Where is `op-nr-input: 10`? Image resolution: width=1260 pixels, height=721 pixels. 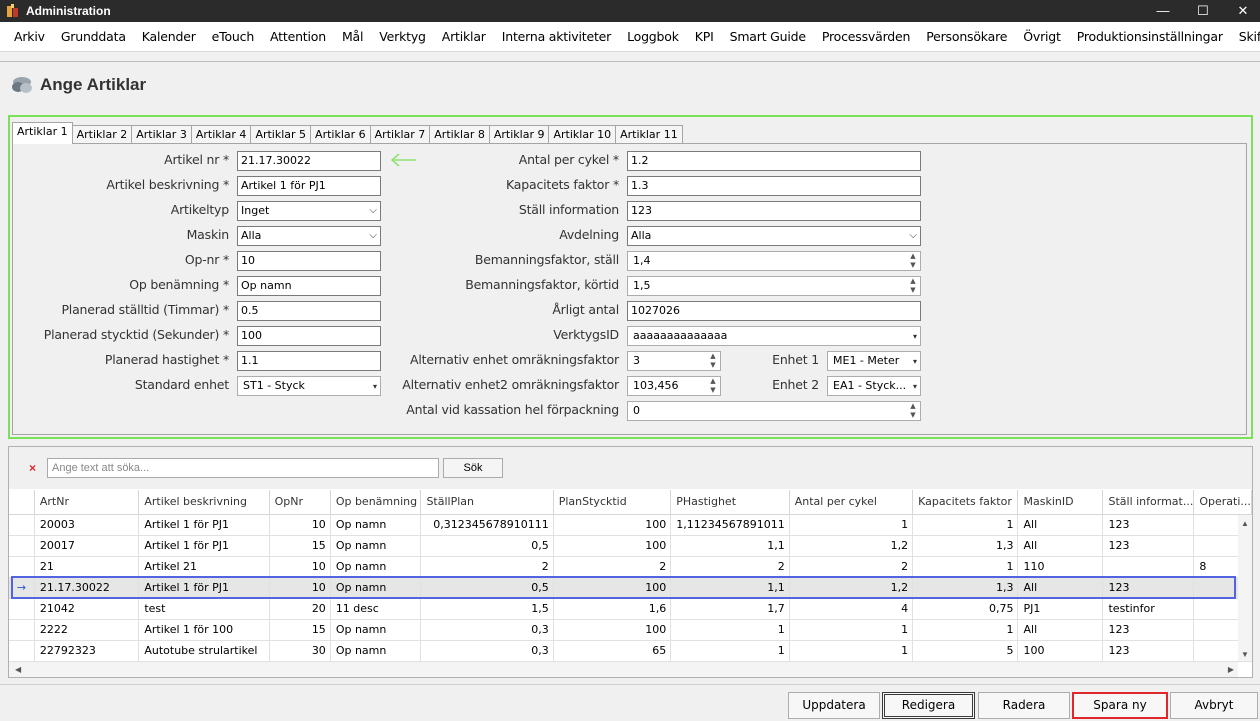
op-nr-input: 10 is located at coordinates (309, 261).